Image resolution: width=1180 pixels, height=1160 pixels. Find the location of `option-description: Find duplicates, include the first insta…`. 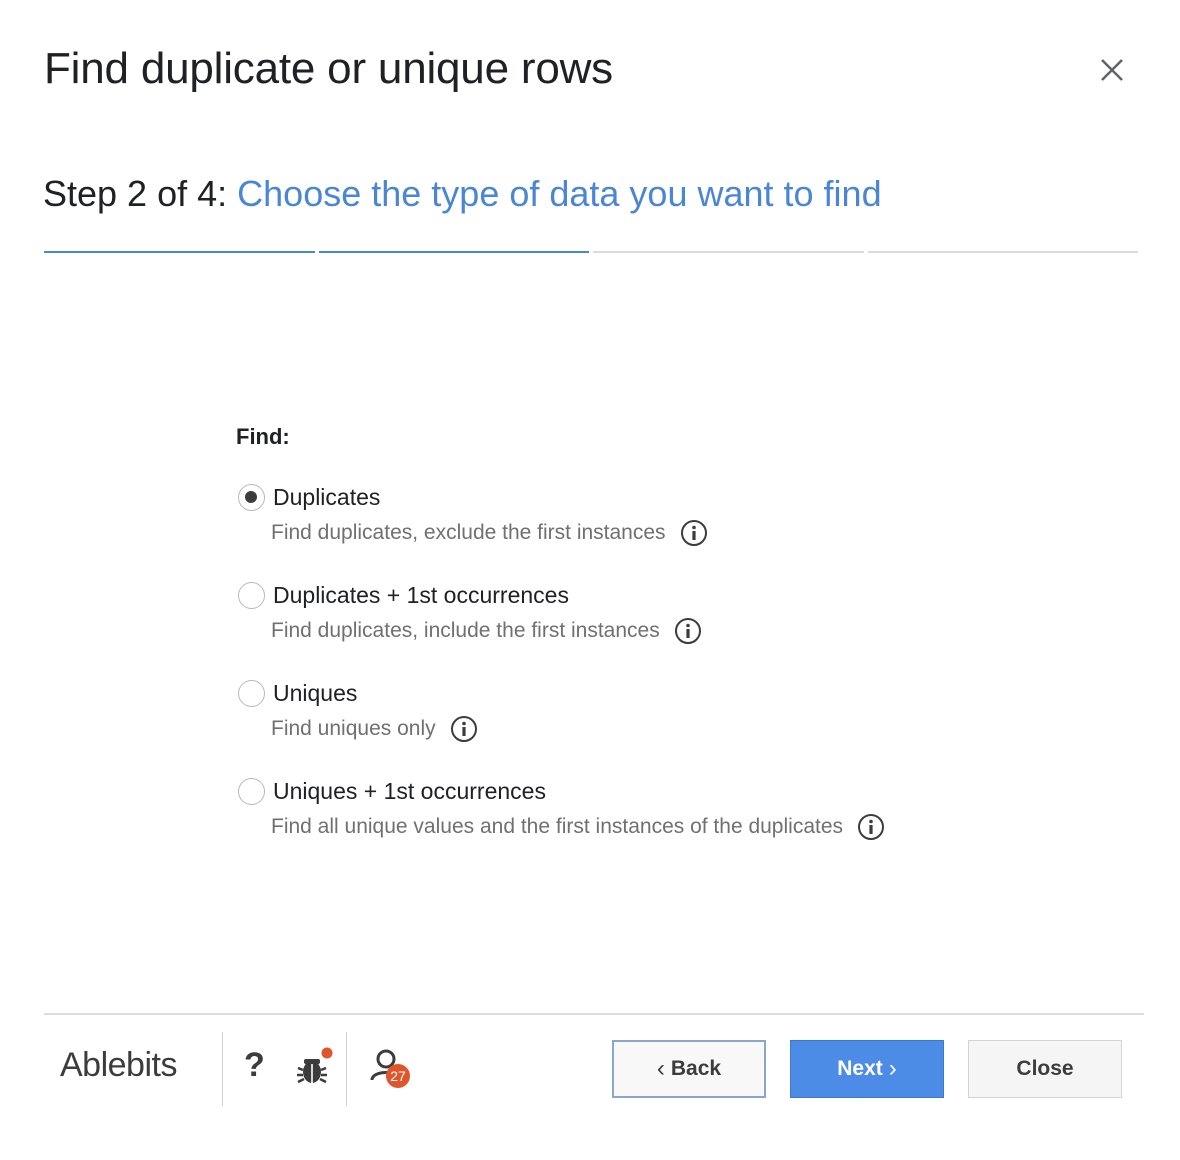

option-description: Find duplicates, include the first insta… is located at coordinates (634, 631).